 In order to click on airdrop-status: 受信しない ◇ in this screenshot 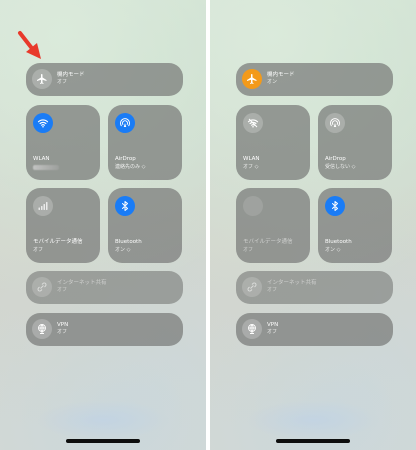, I will do `click(340, 167)`.